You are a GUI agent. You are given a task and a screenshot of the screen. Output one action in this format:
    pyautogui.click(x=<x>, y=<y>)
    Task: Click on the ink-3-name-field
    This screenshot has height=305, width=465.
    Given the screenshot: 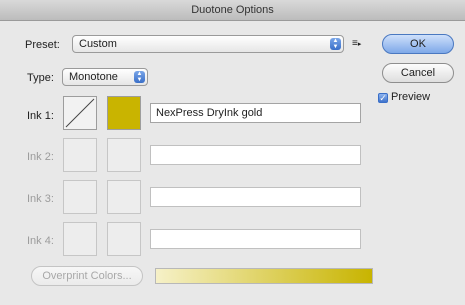 What is the action you would take?
    pyautogui.click(x=255, y=197)
    